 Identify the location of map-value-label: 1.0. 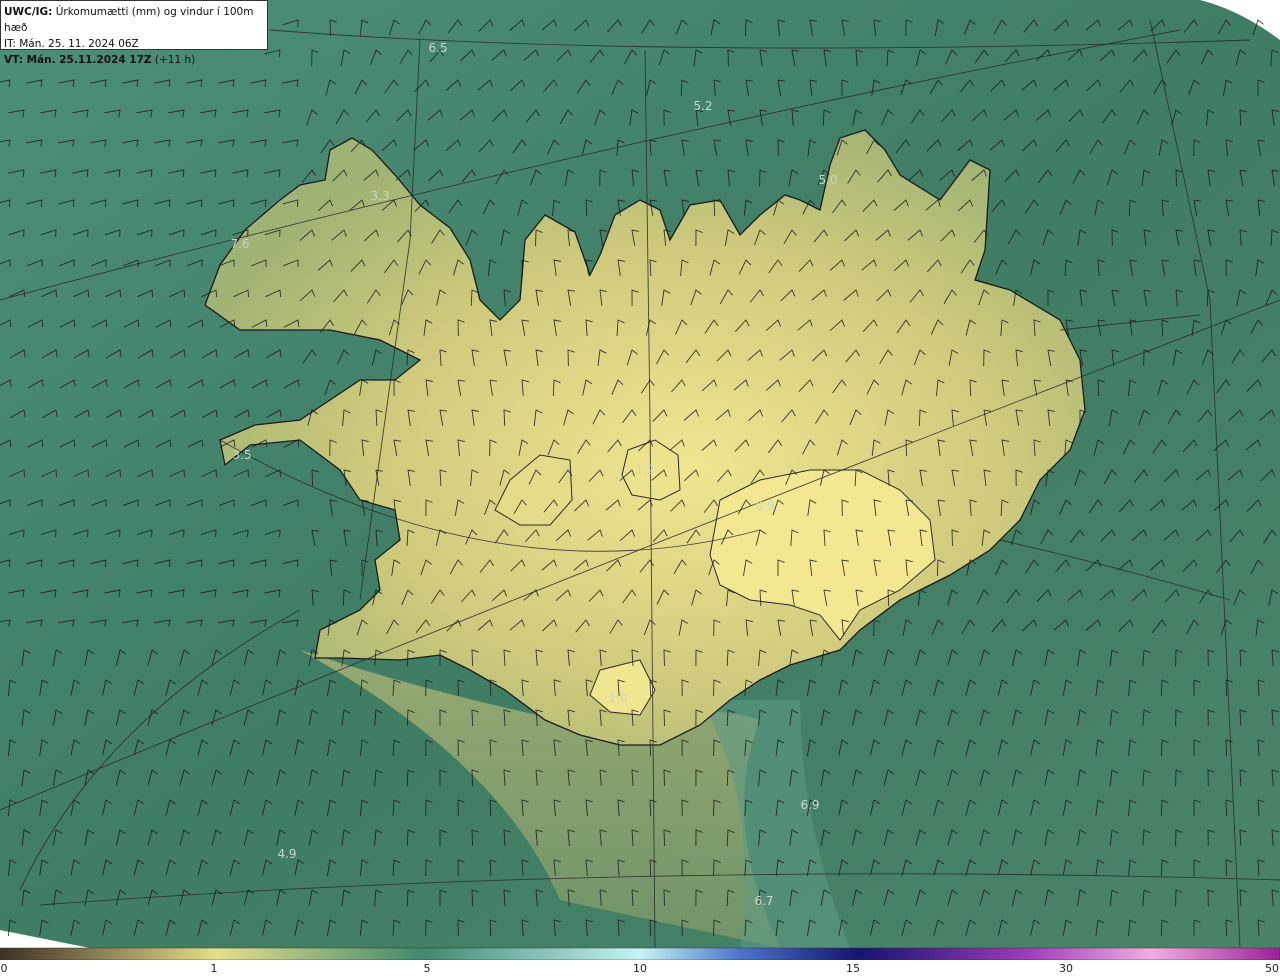
(617, 698).